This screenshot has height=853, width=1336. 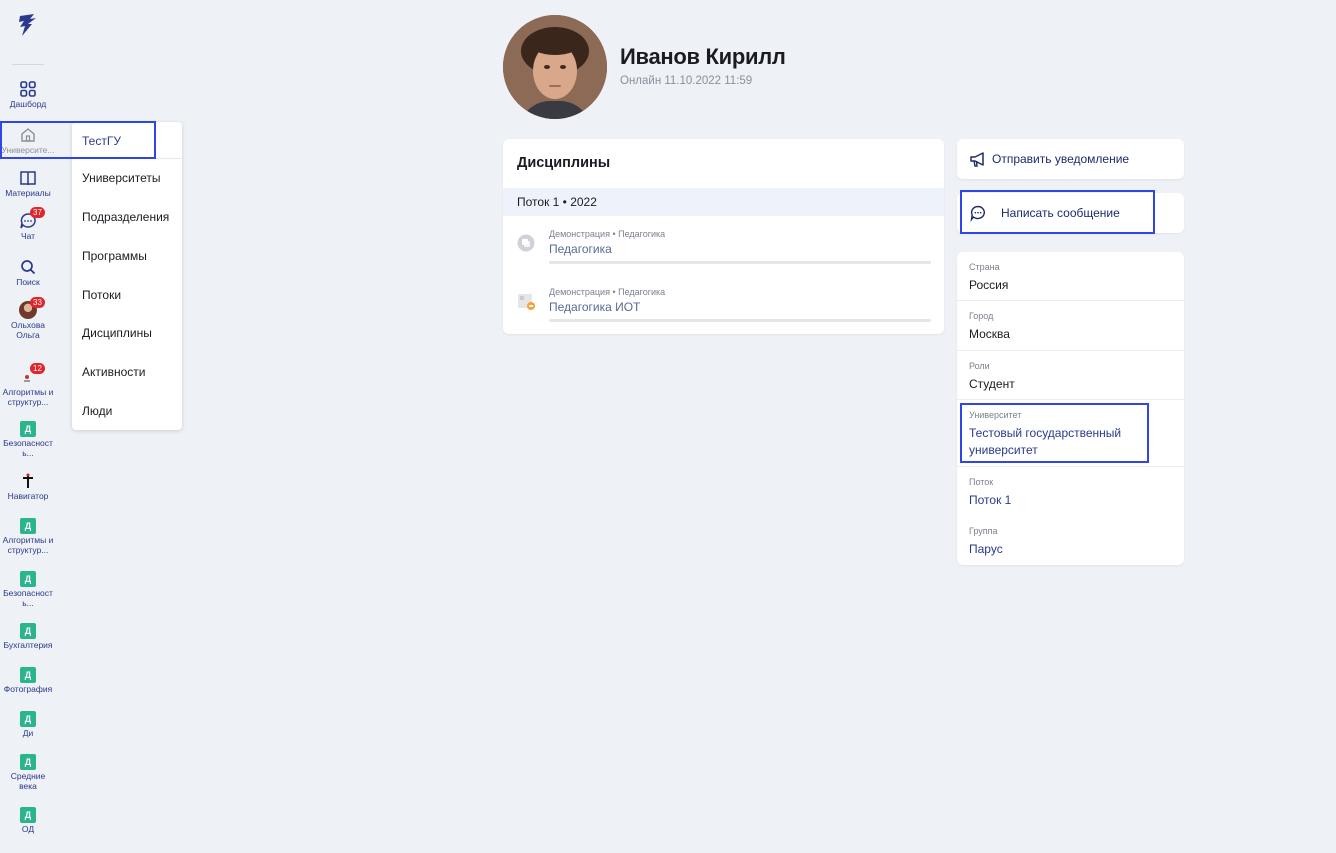 I want to click on message-icon, so click(x=977, y=213).